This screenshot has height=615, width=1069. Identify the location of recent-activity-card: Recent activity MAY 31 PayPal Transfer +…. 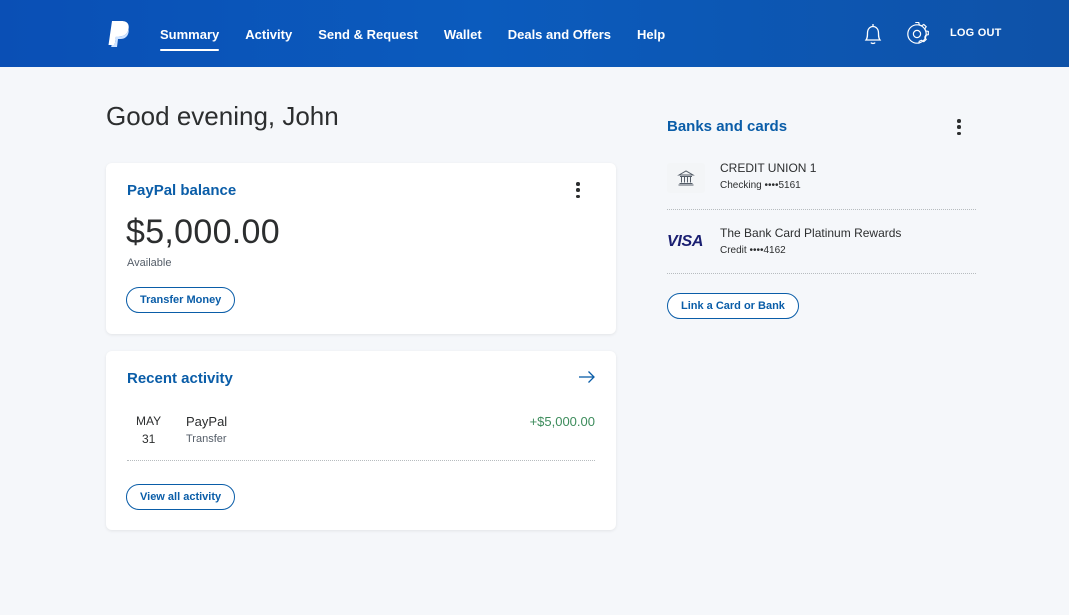
(361, 440).